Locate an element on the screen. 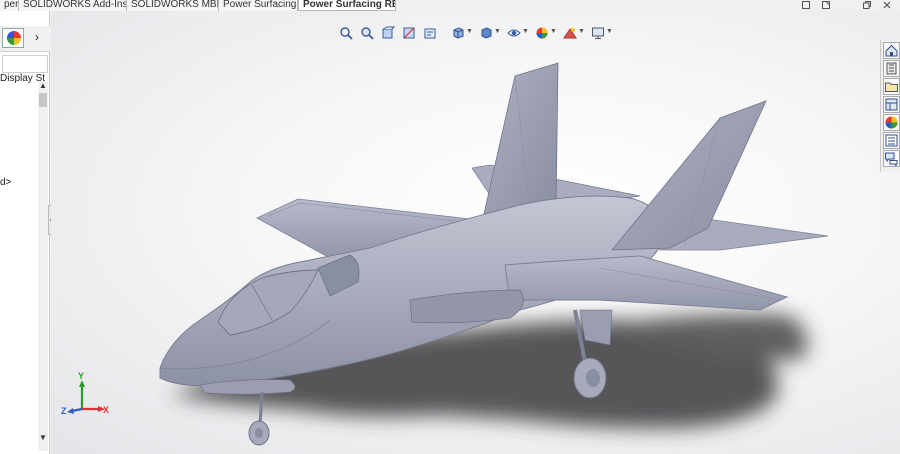 This screenshot has width=900, height=454. restore-icon is located at coordinates (806, 5).